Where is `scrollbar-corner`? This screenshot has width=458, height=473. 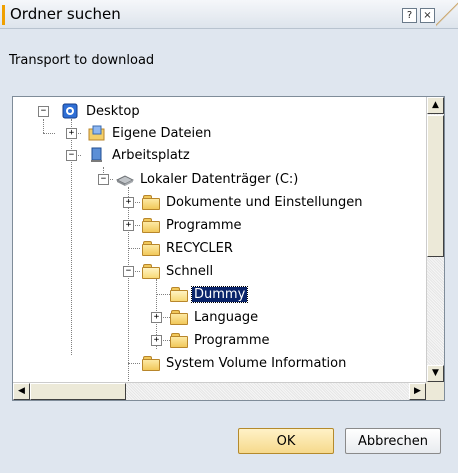
scrollbar-corner is located at coordinates (435, 391).